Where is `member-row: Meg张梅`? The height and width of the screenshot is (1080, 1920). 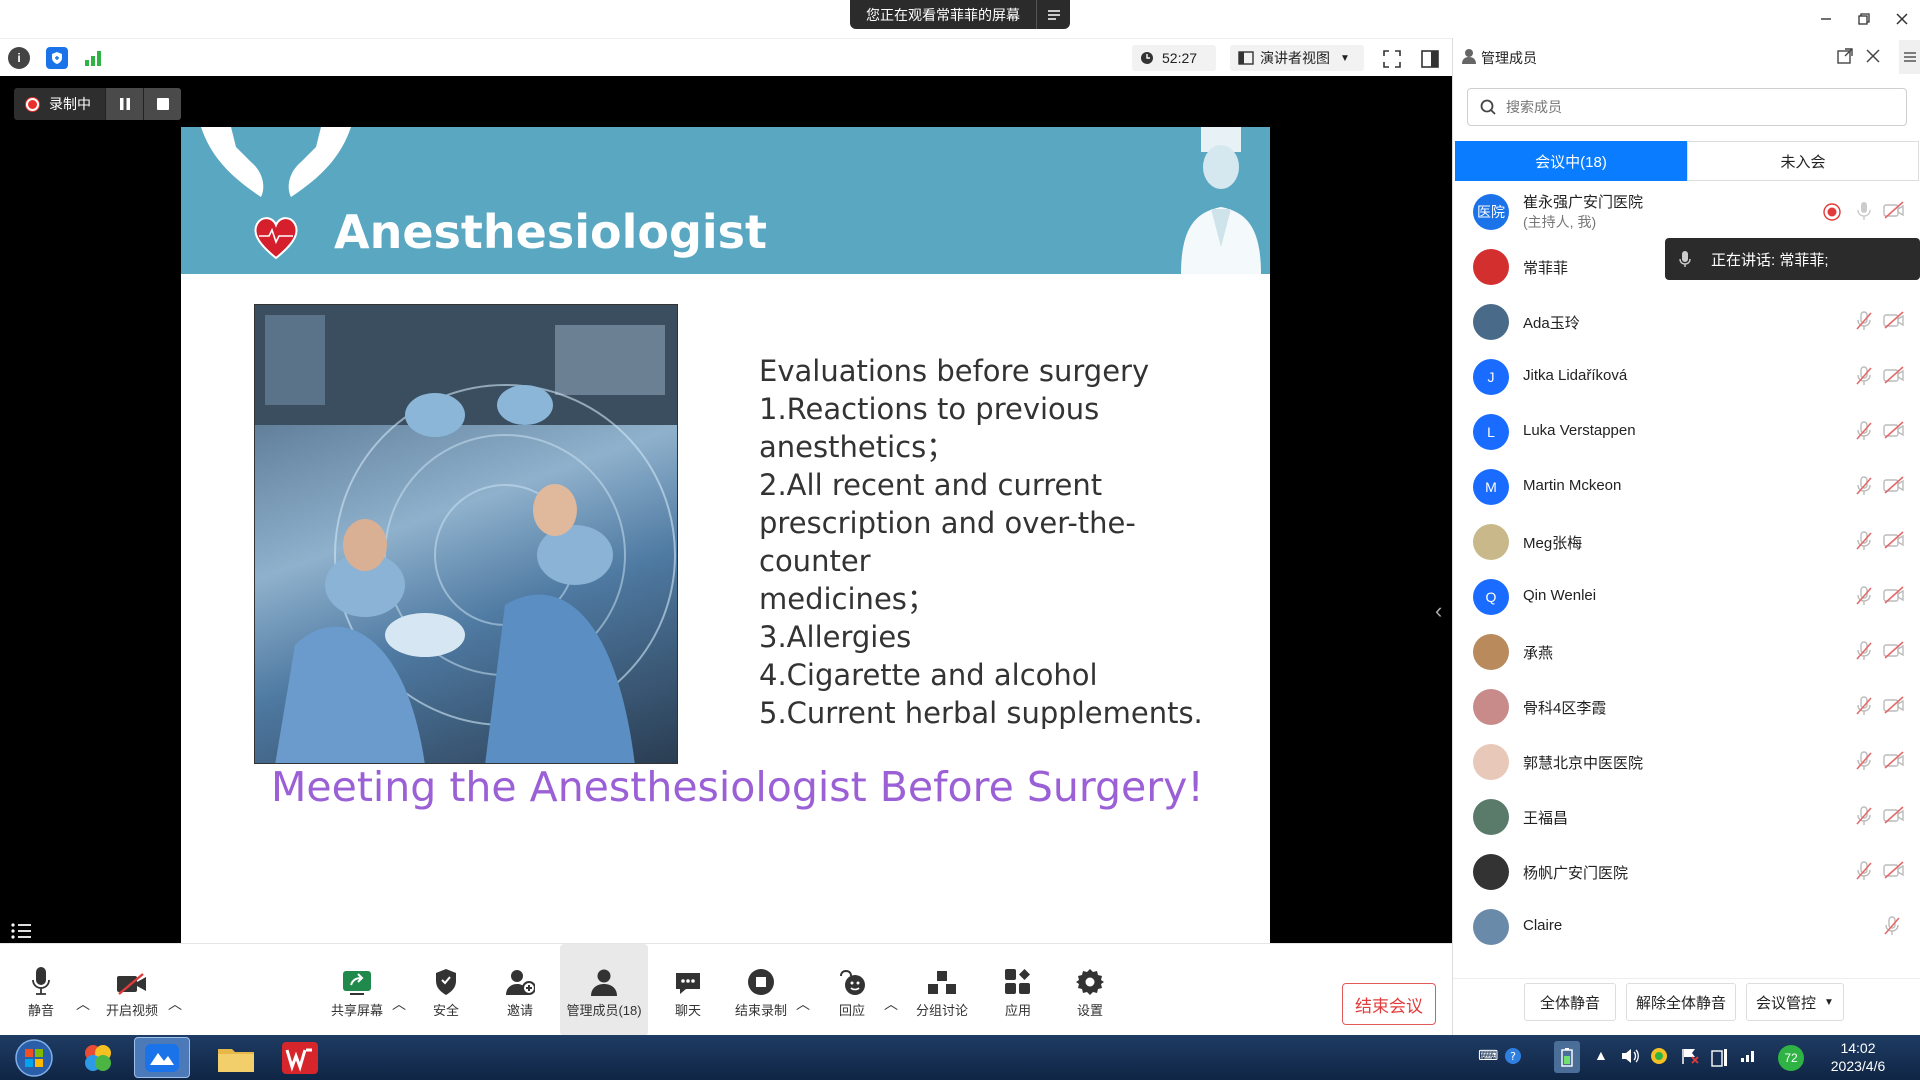 member-row: Meg张梅 is located at coordinates (1686, 541).